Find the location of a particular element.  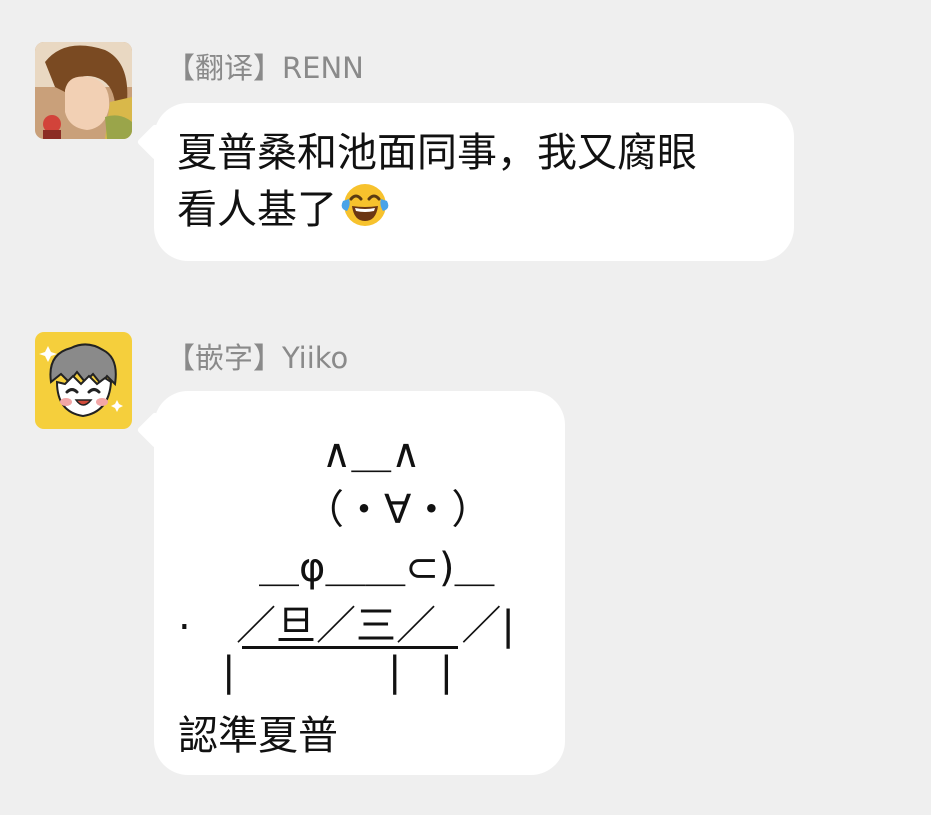

sender-name: 【翻译】RENN is located at coordinates (265, 68).